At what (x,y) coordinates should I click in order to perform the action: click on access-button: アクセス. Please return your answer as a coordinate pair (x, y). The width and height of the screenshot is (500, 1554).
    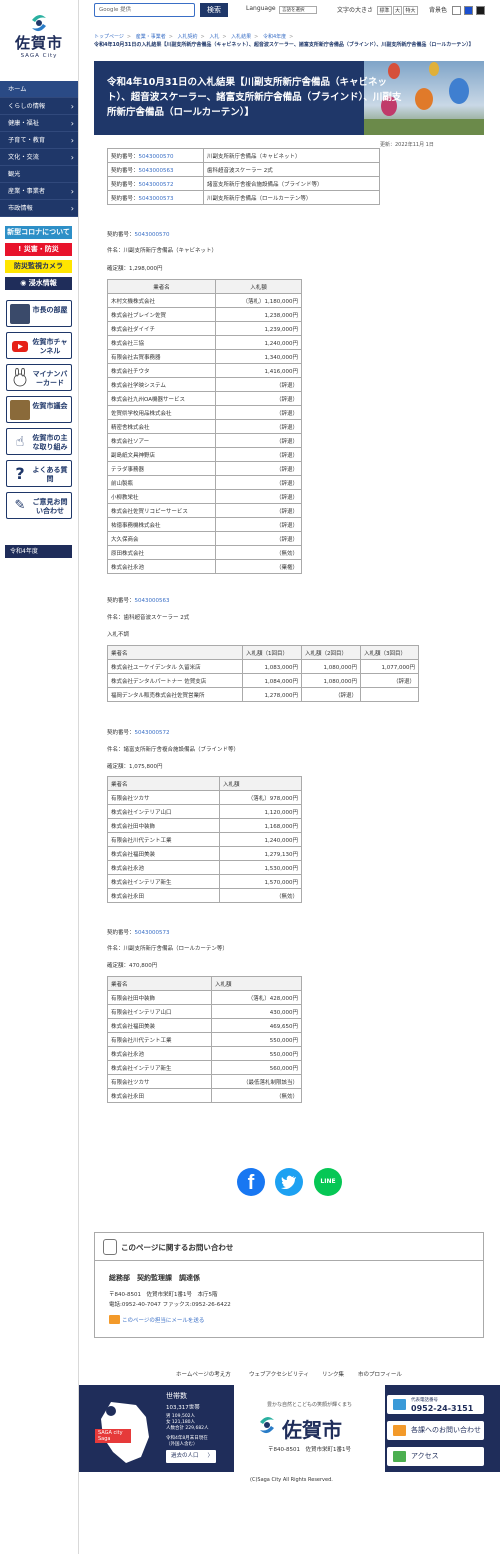
    Looking at the image, I should click on (435, 1456).